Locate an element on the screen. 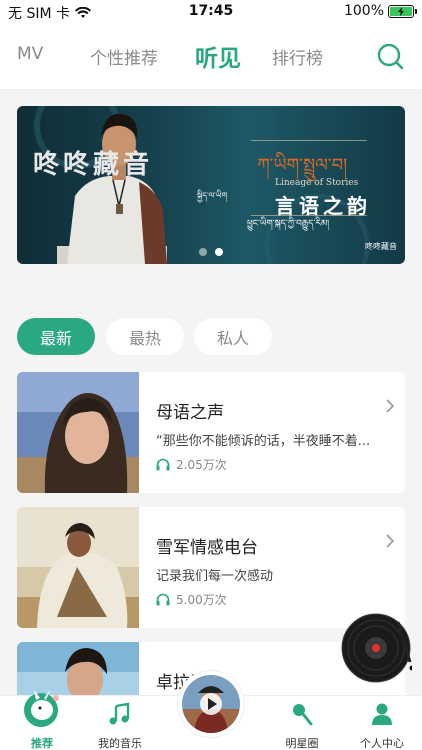 This screenshot has height=750, width=422. battery-icon is located at coordinates (402, 11).